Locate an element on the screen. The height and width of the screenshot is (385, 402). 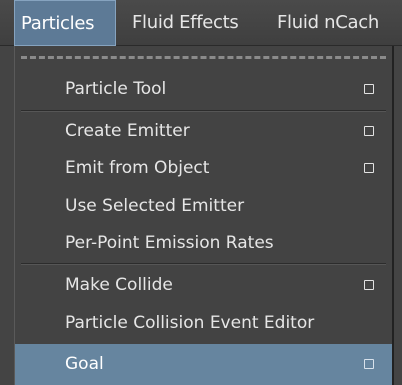
menu-separator is located at coordinates (203, 264).